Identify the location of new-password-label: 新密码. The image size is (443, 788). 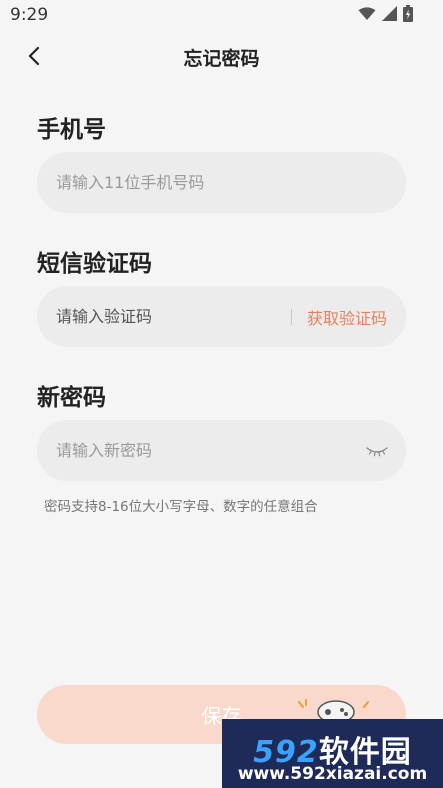
(71, 398).